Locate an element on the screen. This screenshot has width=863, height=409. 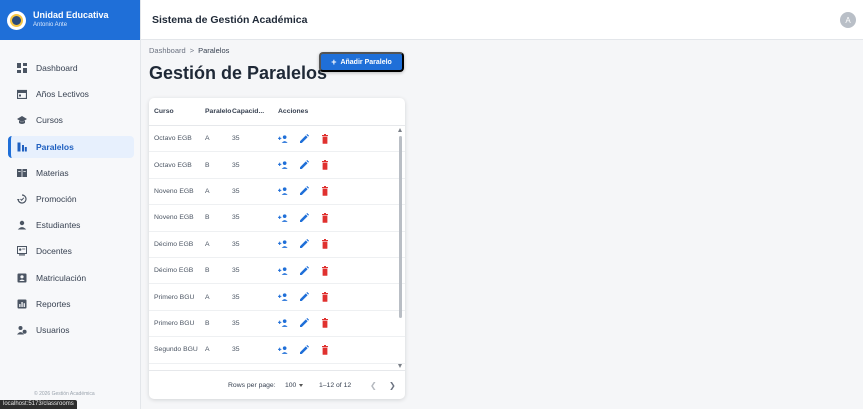
cell-paralelo: B is located at coordinates (207, 165).